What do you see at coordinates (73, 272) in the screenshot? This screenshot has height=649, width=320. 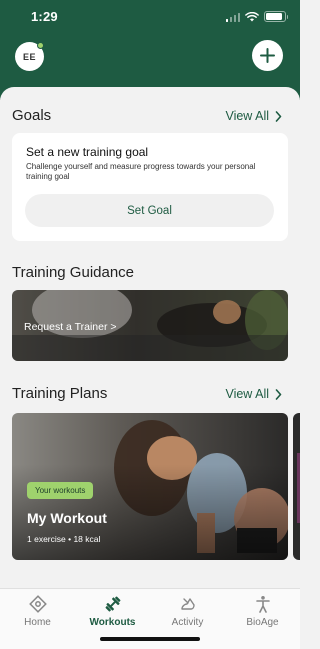 I see `training-guidance-title: Training Guidance` at bounding box center [73, 272].